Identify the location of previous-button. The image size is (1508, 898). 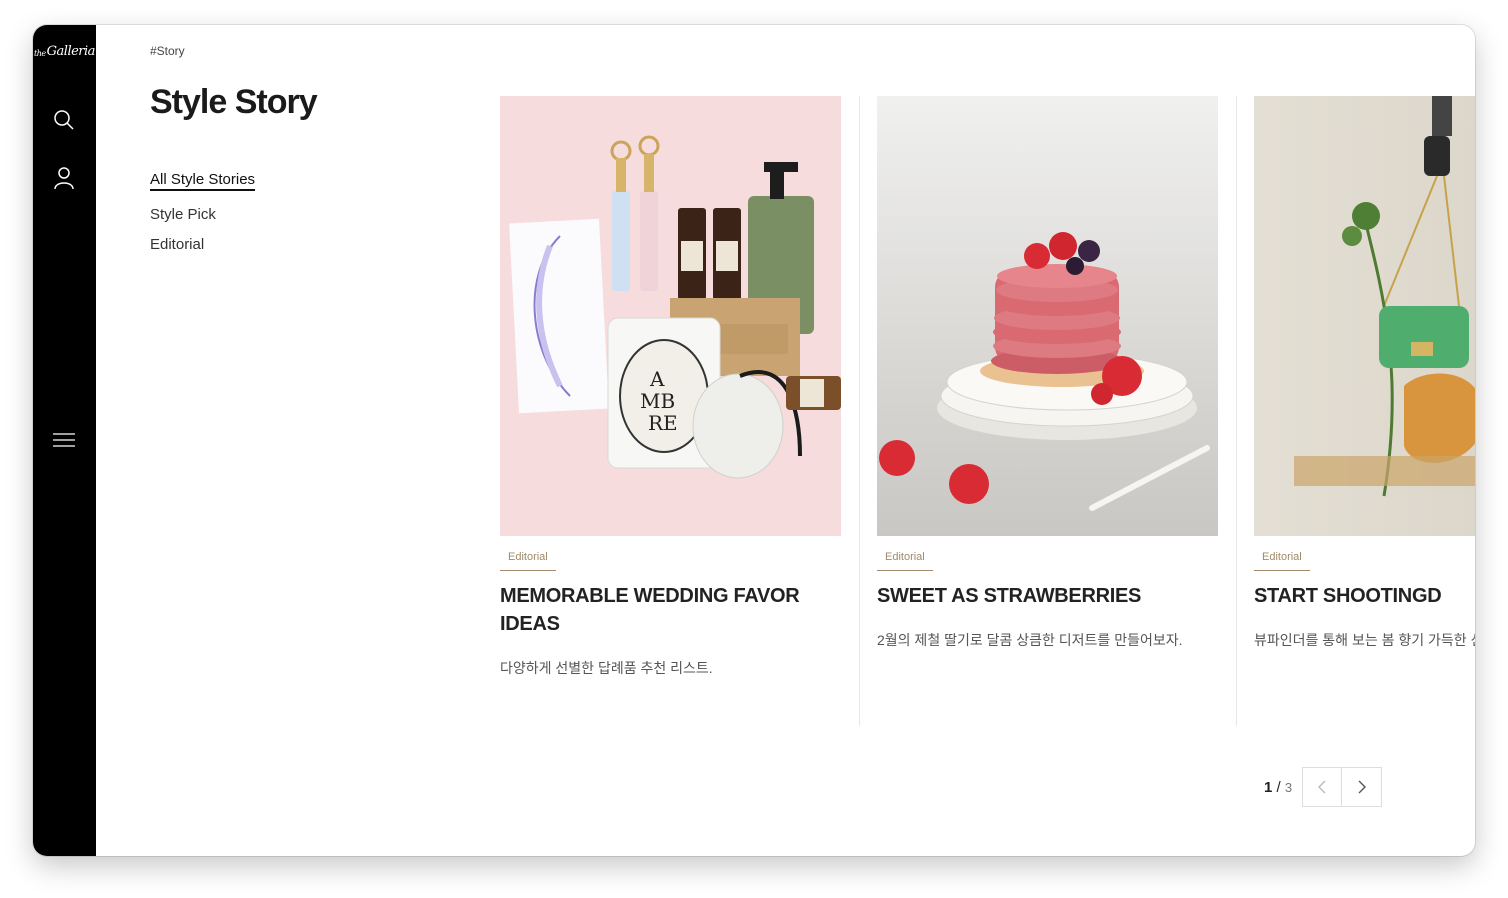
(1322, 787).